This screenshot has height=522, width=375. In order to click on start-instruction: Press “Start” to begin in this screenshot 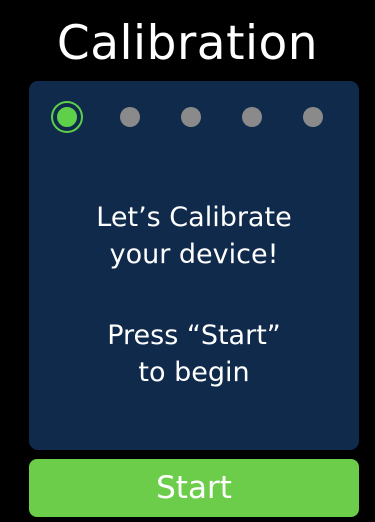, I will do `click(194, 354)`.